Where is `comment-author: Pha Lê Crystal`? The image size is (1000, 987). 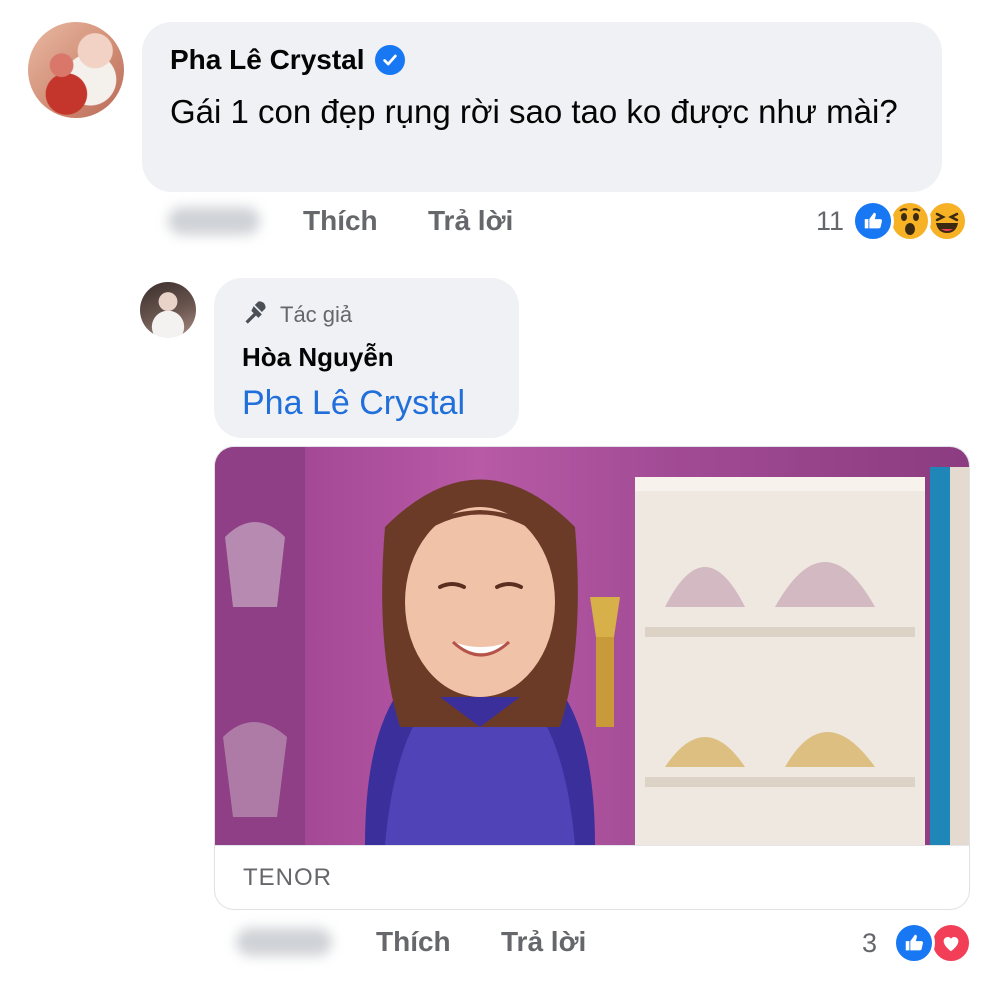
comment-author: Pha Lê Crystal is located at coordinates (287, 60).